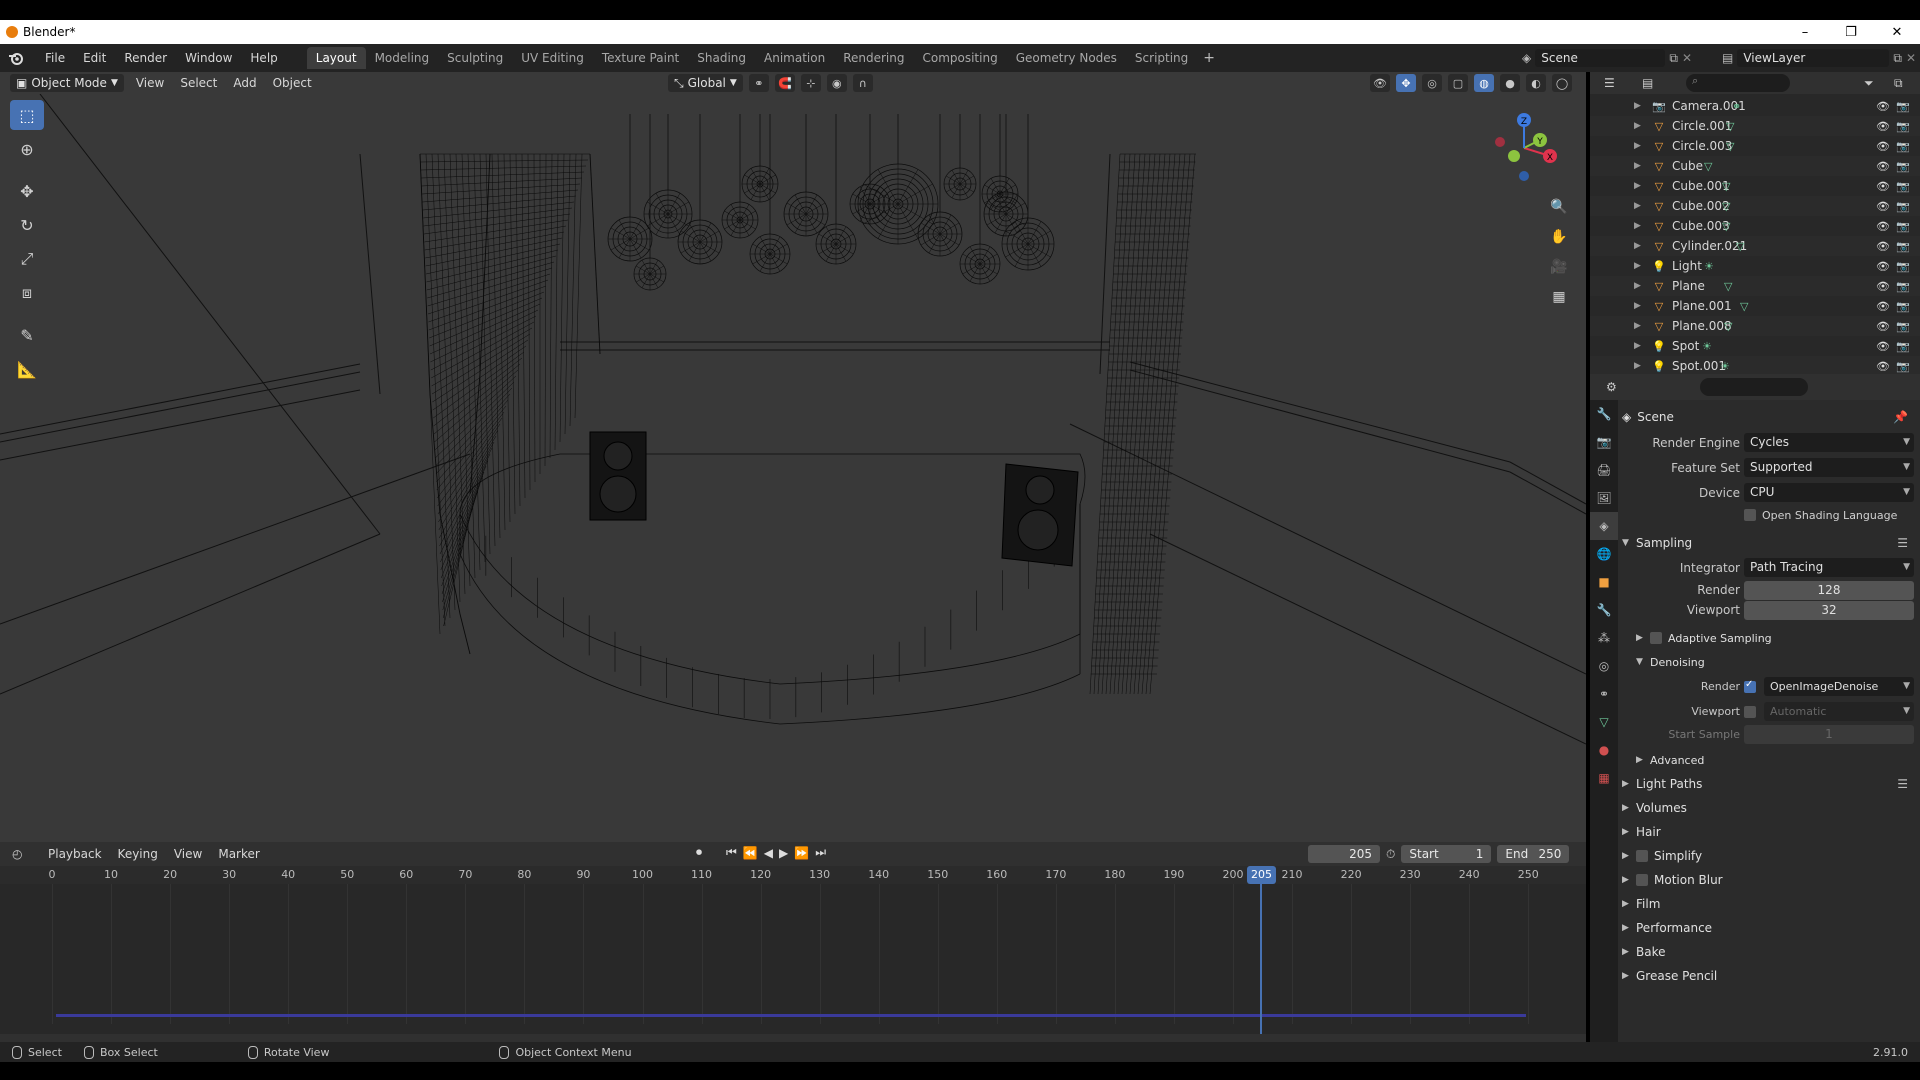 The width and height of the screenshot is (1920, 1080). I want to click on particles-tab-icon: ⁂, so click(1604, 638).